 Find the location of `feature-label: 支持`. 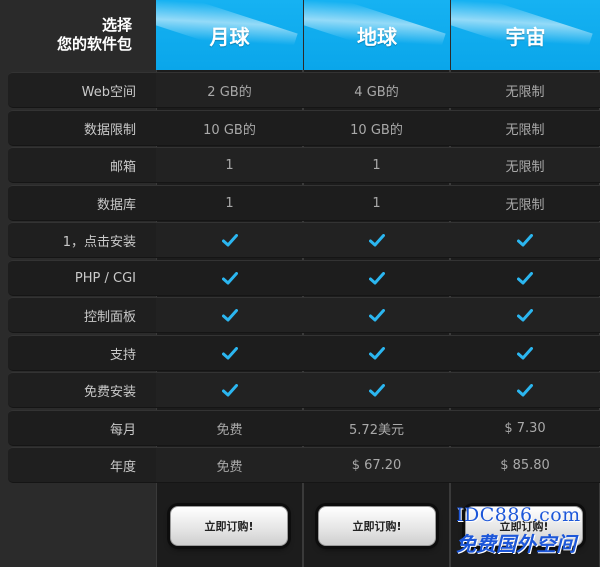

feature-label: 支持 is located at coordinates (82, 353).